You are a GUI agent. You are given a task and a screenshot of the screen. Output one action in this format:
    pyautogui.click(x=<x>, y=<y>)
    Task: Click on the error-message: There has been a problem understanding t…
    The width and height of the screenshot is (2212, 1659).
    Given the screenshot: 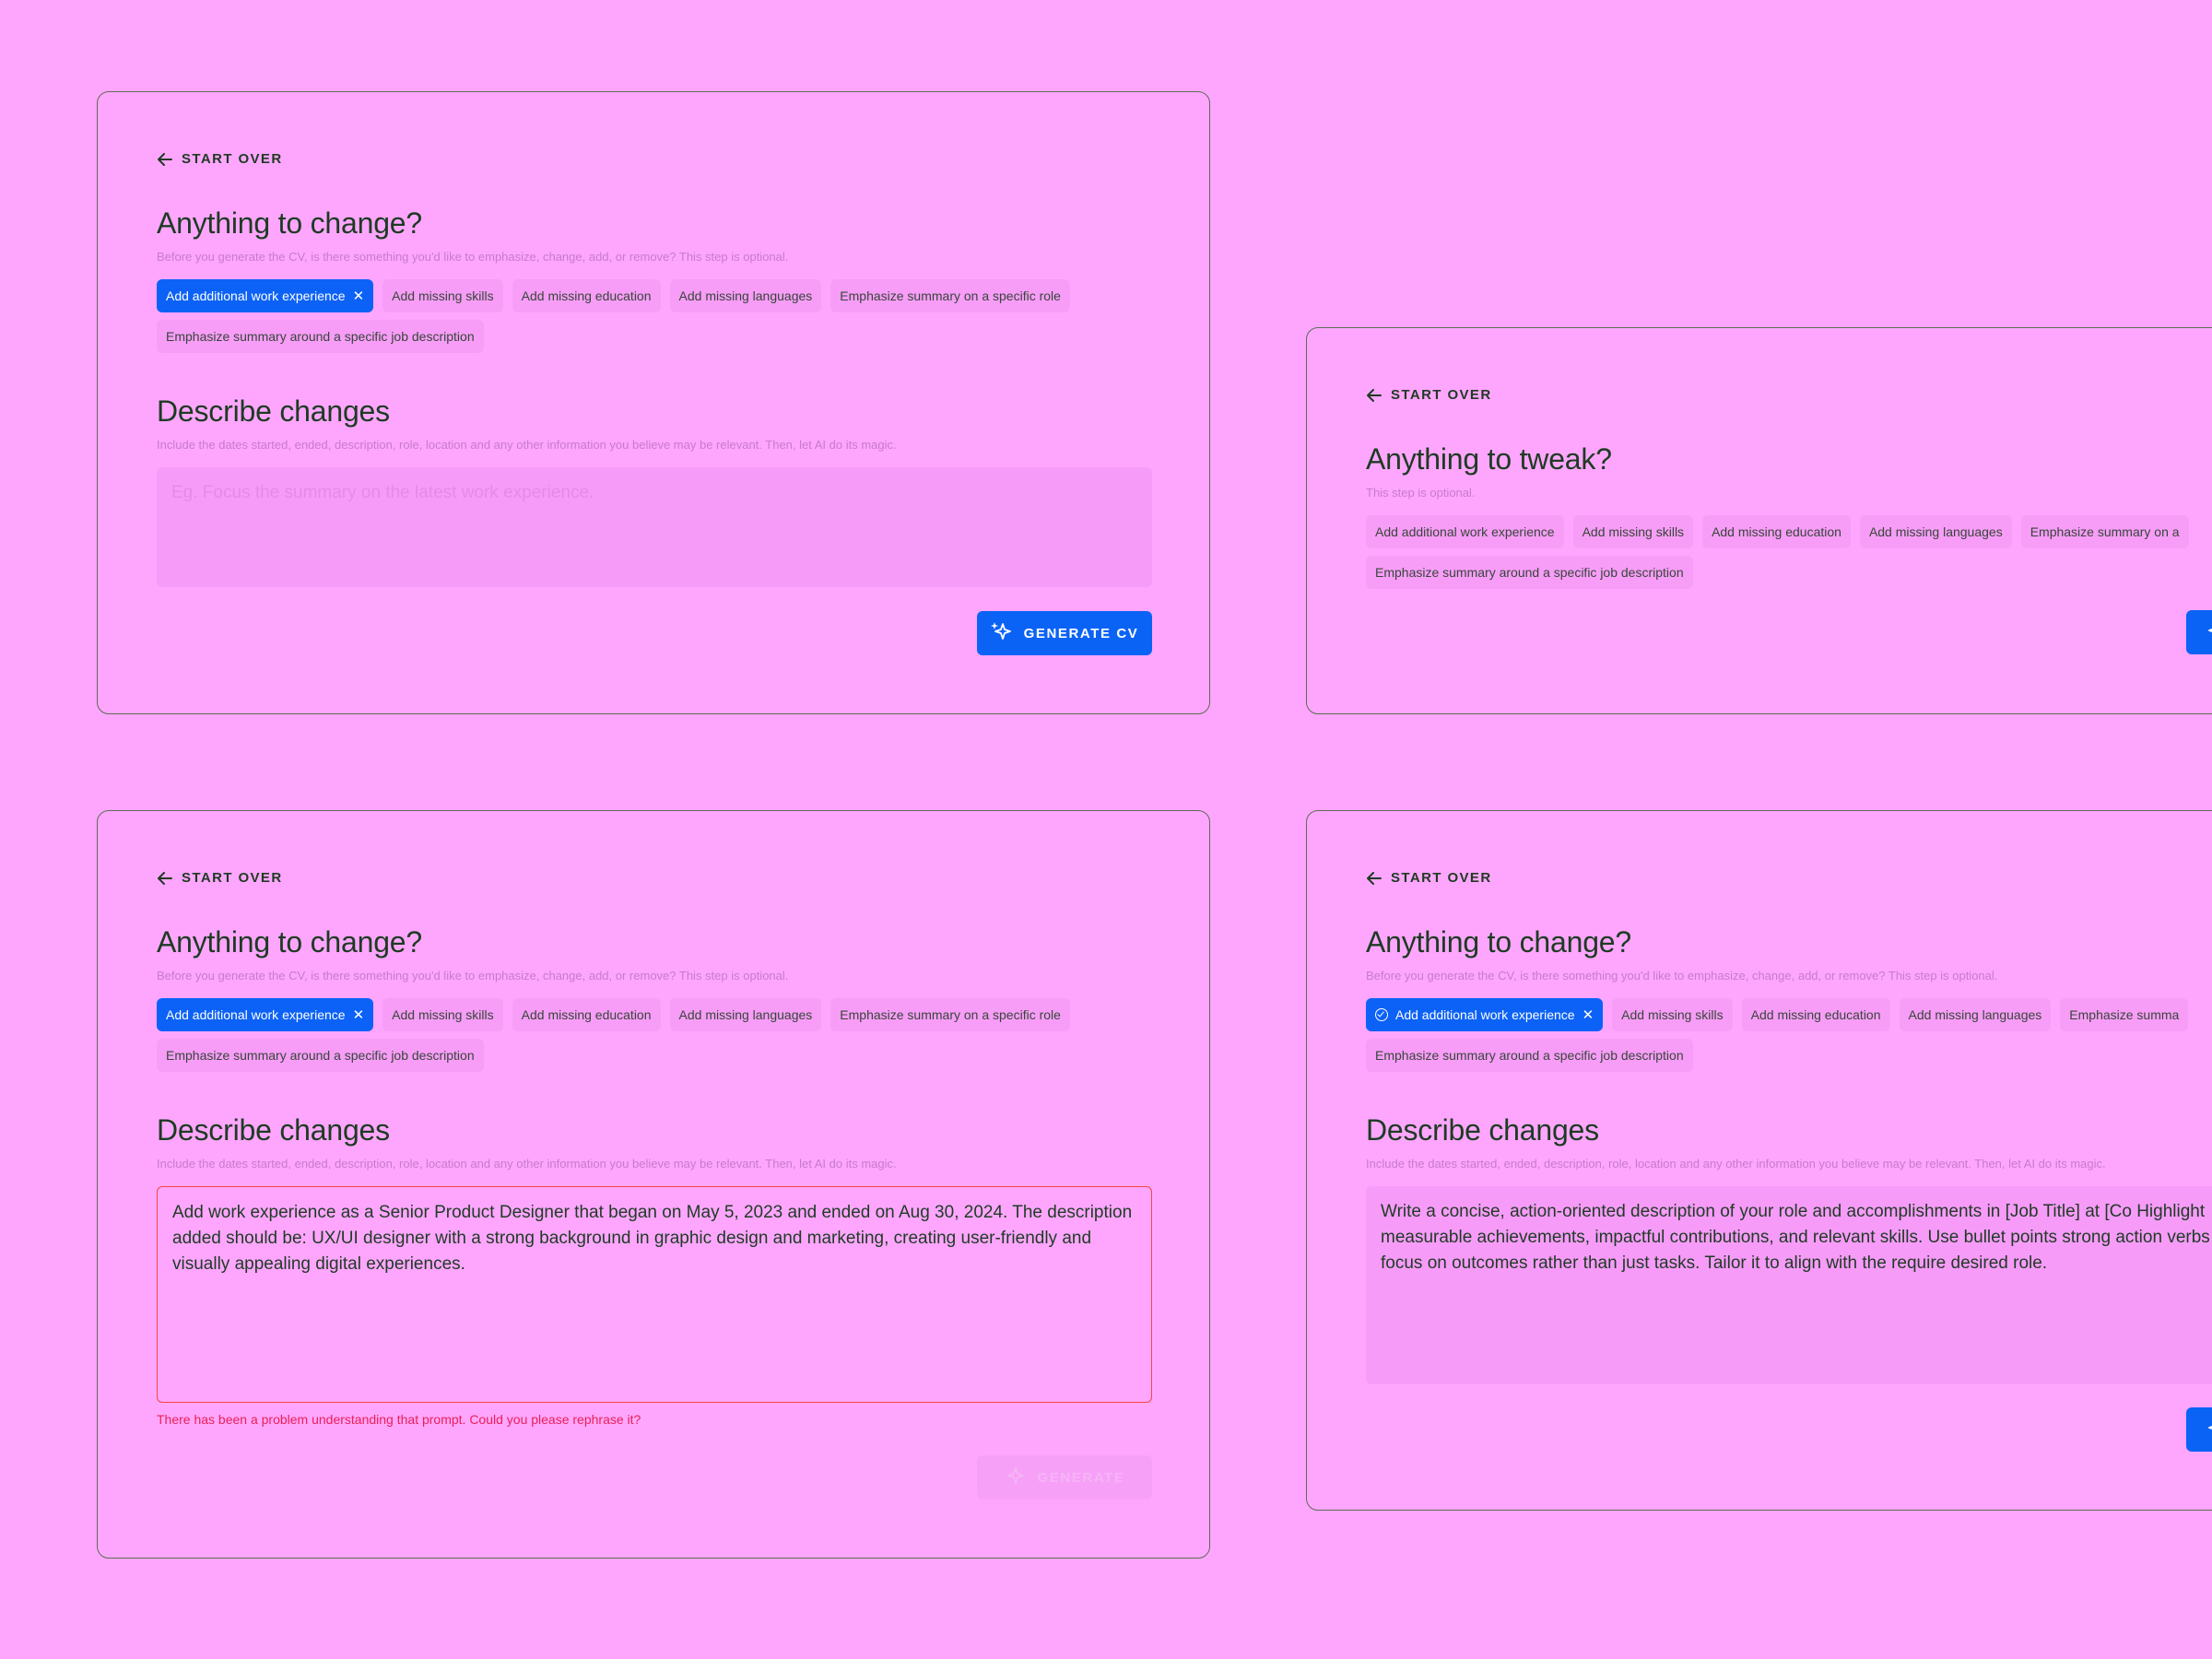 What is the action you would take?
    pyautogui.click(x=399, y=1419)
    